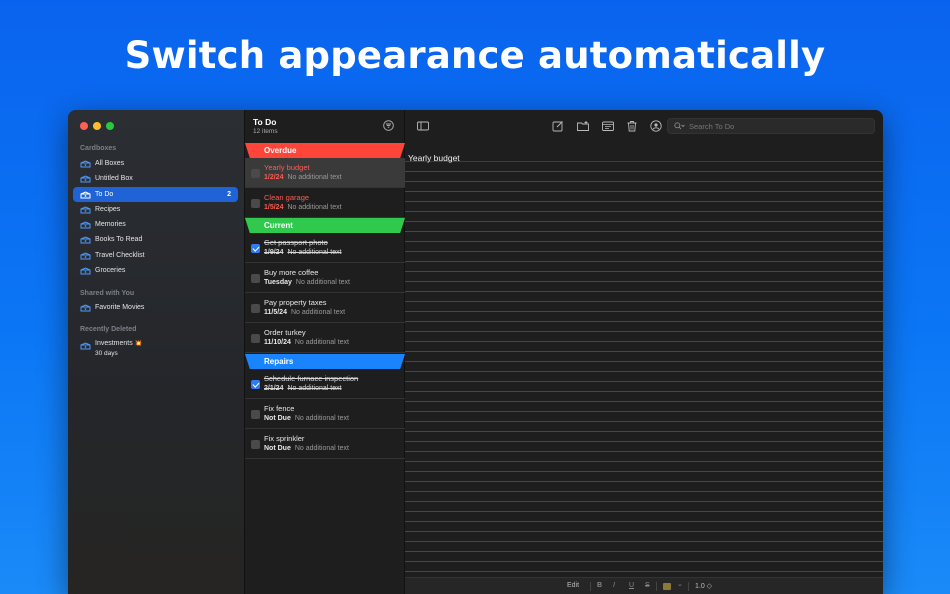 This screenshot has height=594, width=950. What do you see at coordinates (325, 361) in the screenshot?
I see `section-header-repairs: Repairs` at bounding box center [325, 361].